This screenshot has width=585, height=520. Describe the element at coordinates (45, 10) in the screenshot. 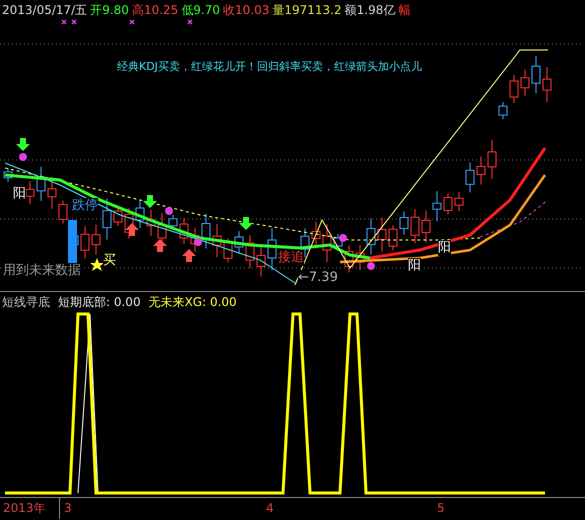

I see `quote-value: 2013/05/17/五` at that location.